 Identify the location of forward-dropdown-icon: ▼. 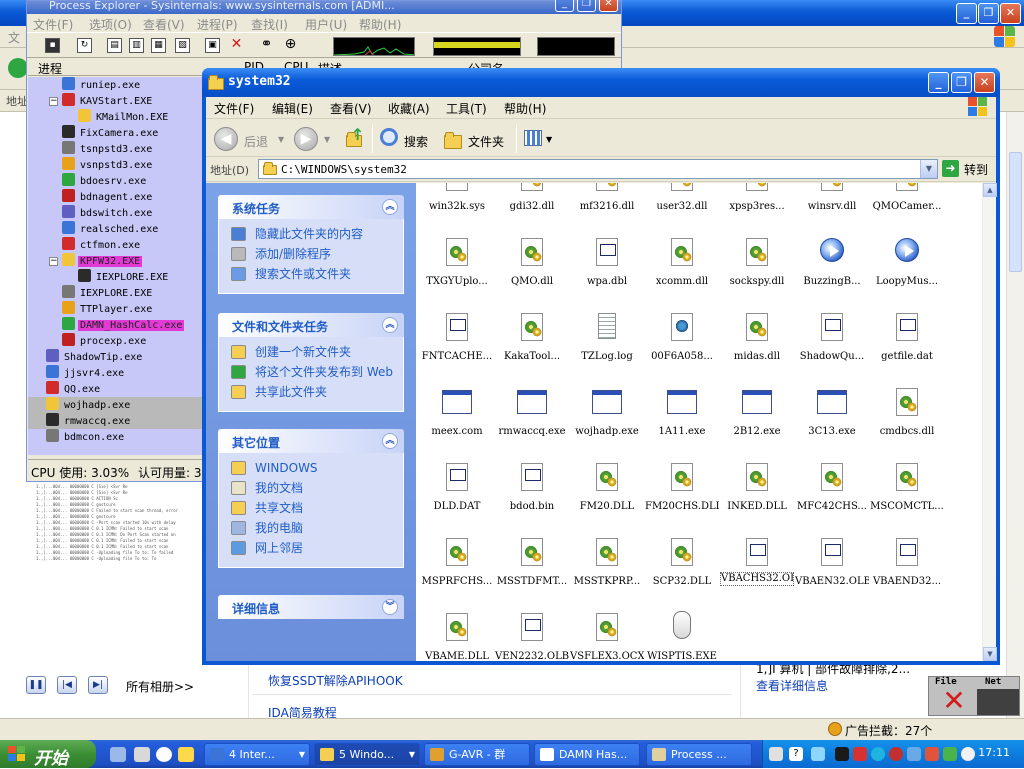
(327, 139).